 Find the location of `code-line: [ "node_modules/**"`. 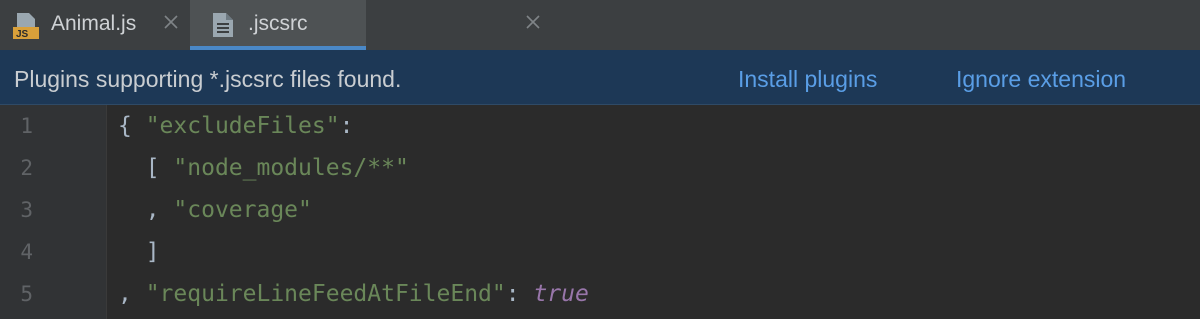

code-line: [ "node_modules/**" is located at coordinates (263, 168).